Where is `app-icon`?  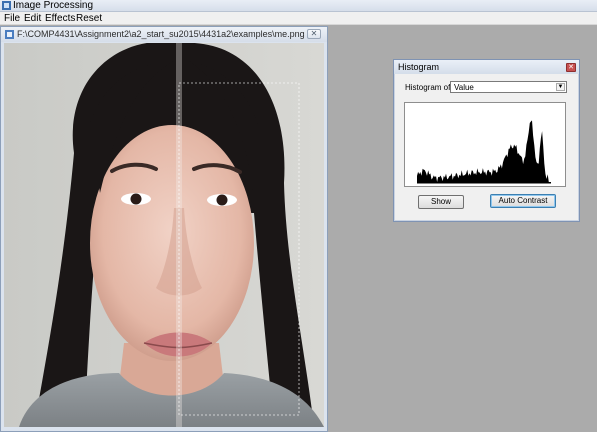
app-icon is located at coordinates (6, 5).